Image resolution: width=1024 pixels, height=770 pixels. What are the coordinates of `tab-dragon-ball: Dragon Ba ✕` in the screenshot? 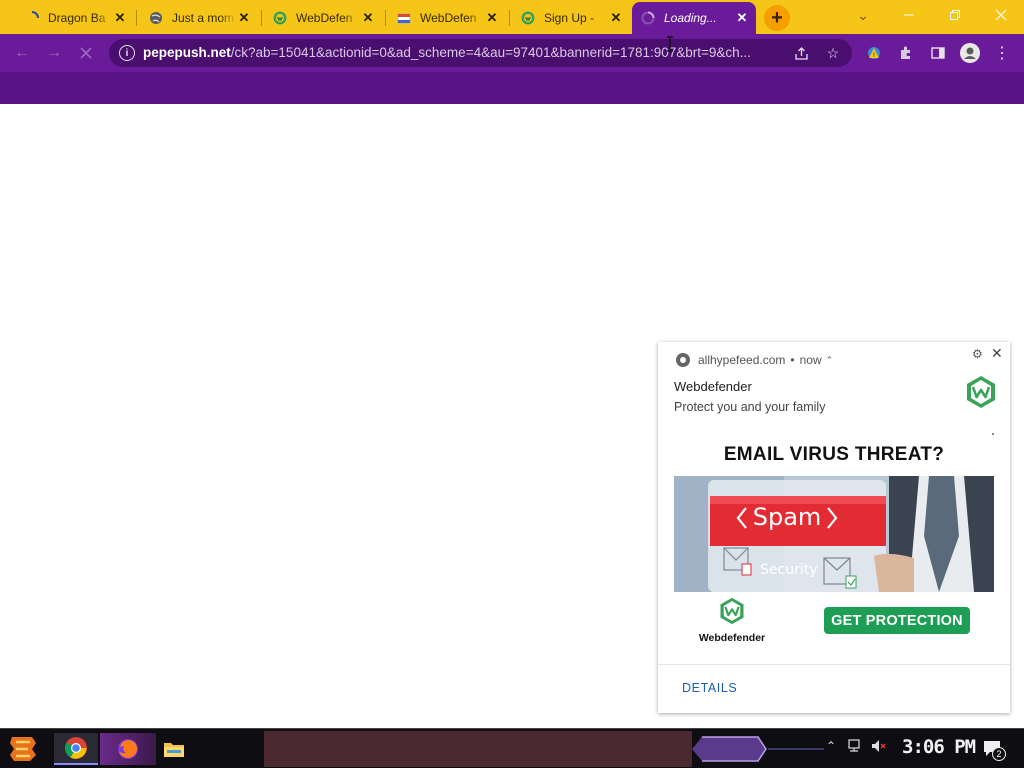 It's located at (75, 18).